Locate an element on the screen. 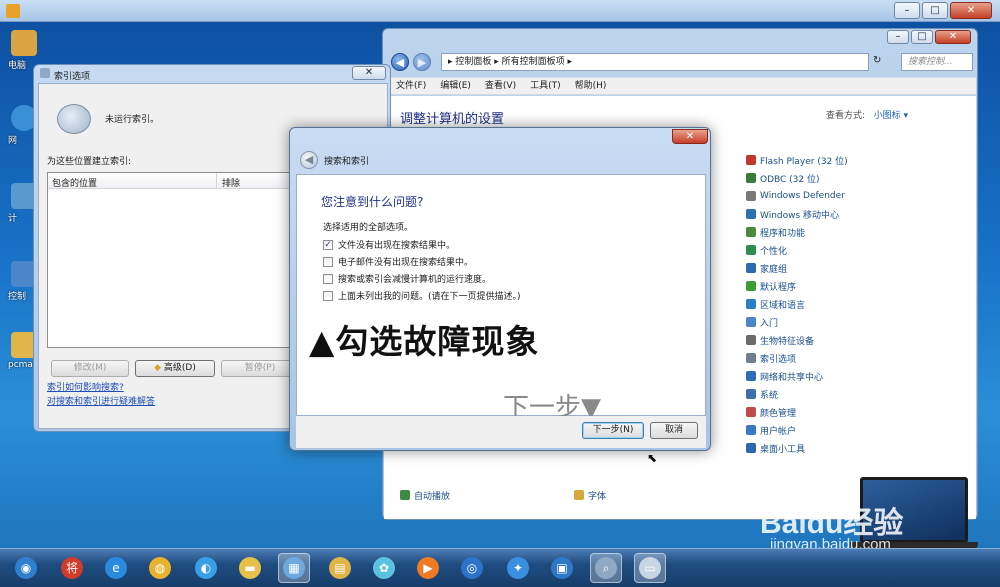  taskbar-folder-app: ▬ is located at coordinates (250, 568).